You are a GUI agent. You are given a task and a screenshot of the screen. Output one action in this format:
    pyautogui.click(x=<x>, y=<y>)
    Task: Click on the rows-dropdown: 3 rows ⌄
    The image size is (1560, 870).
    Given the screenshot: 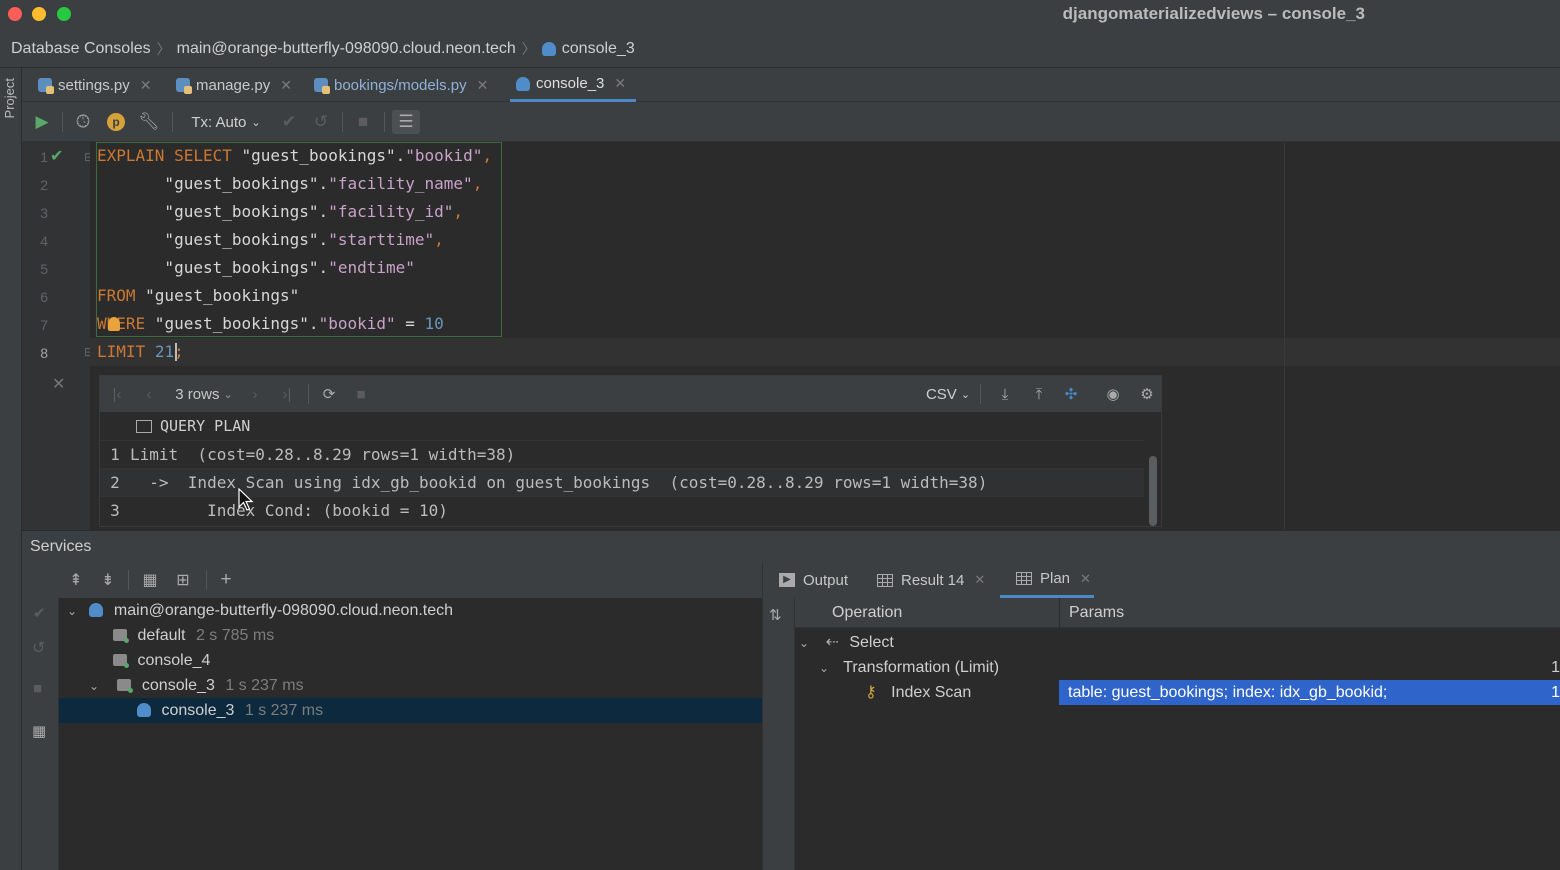 What is the action you would take?
    pyautogui.click(x=204, y=394)
    